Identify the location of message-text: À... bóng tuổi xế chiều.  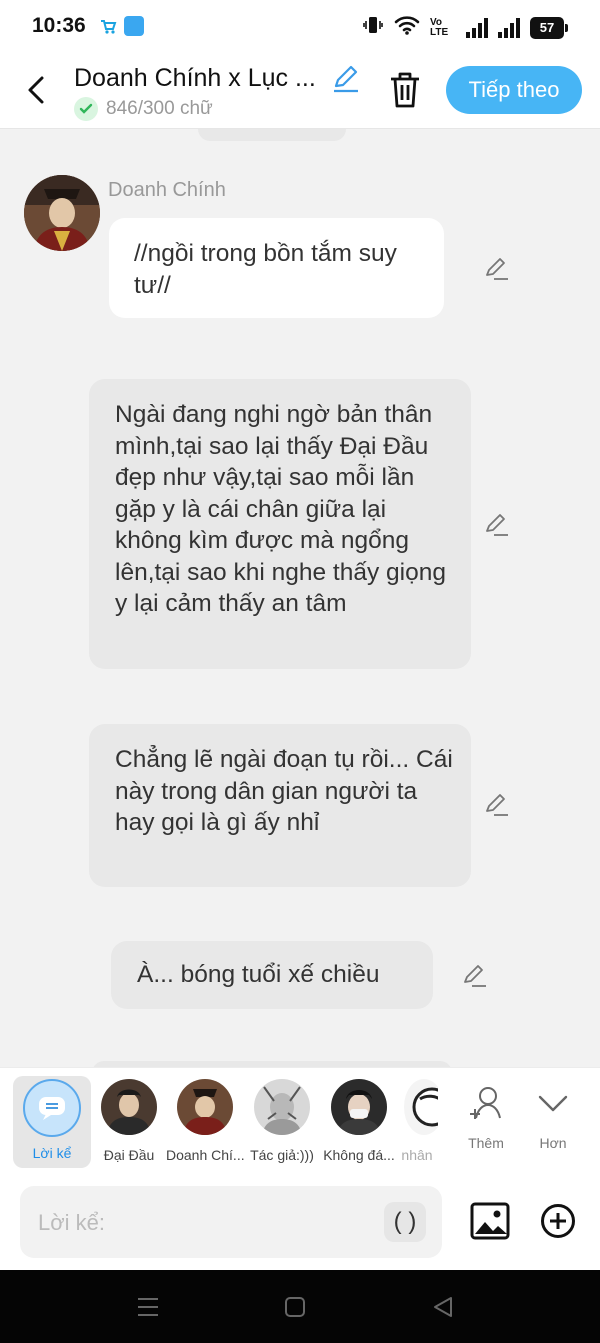
(258, 974).